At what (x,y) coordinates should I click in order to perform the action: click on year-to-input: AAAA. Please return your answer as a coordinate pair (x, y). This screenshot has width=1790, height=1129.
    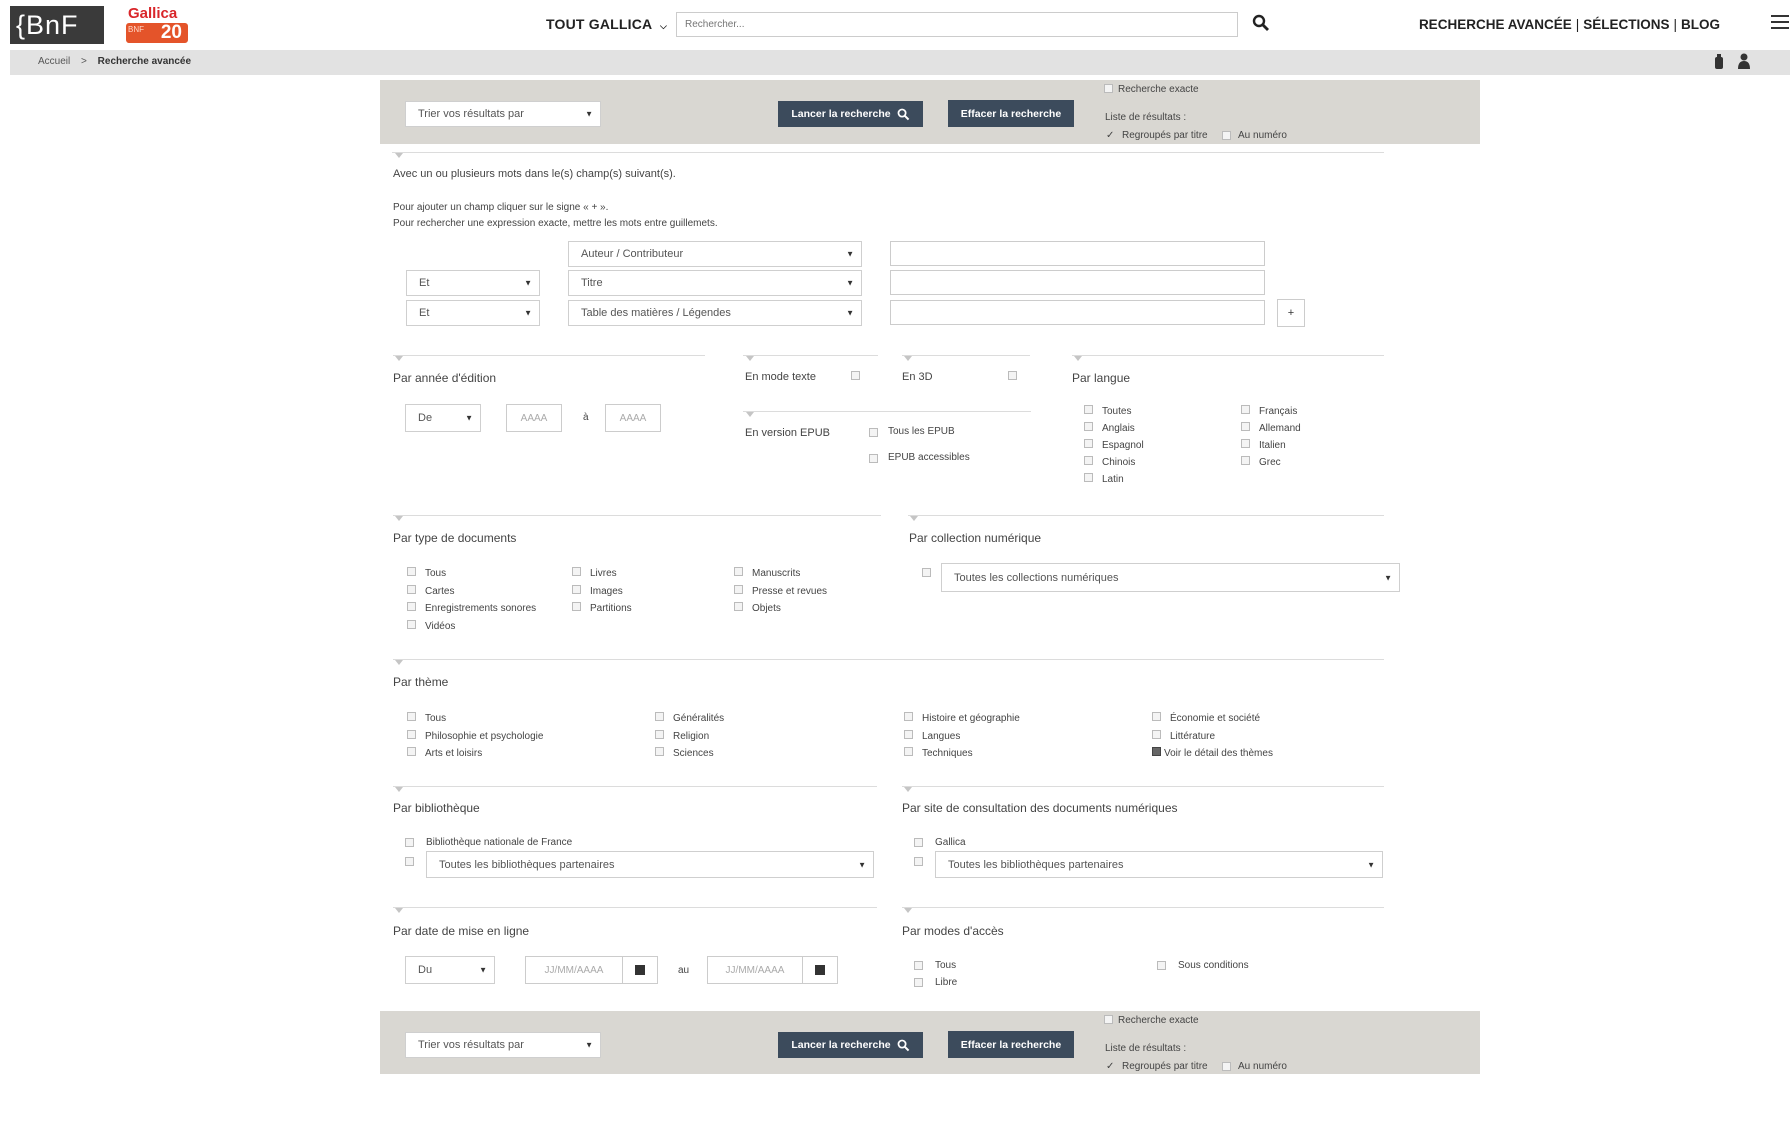
    Looking at the image, I should click on (633, 418).